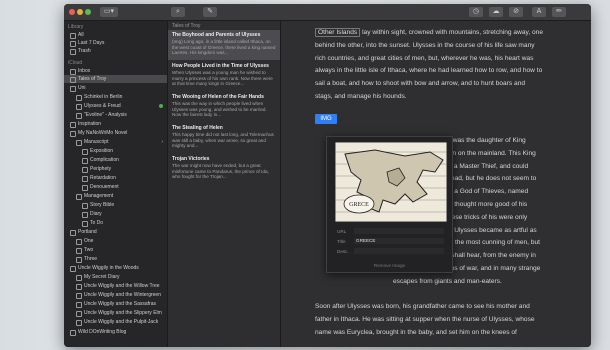 This screenshot has width=610, height=350. I want to click on attachment-icon: ⊘, so click(516, 11).